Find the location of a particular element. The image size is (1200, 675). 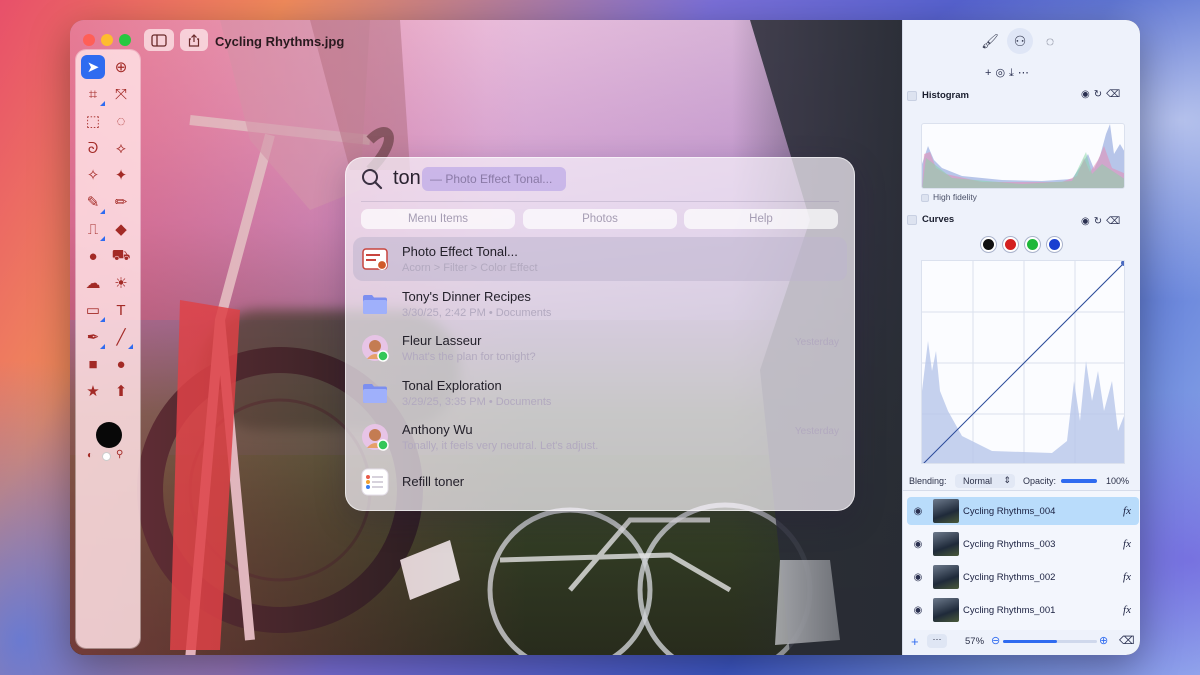

sidebar-toggle-button is located at coordinates (159, 40).